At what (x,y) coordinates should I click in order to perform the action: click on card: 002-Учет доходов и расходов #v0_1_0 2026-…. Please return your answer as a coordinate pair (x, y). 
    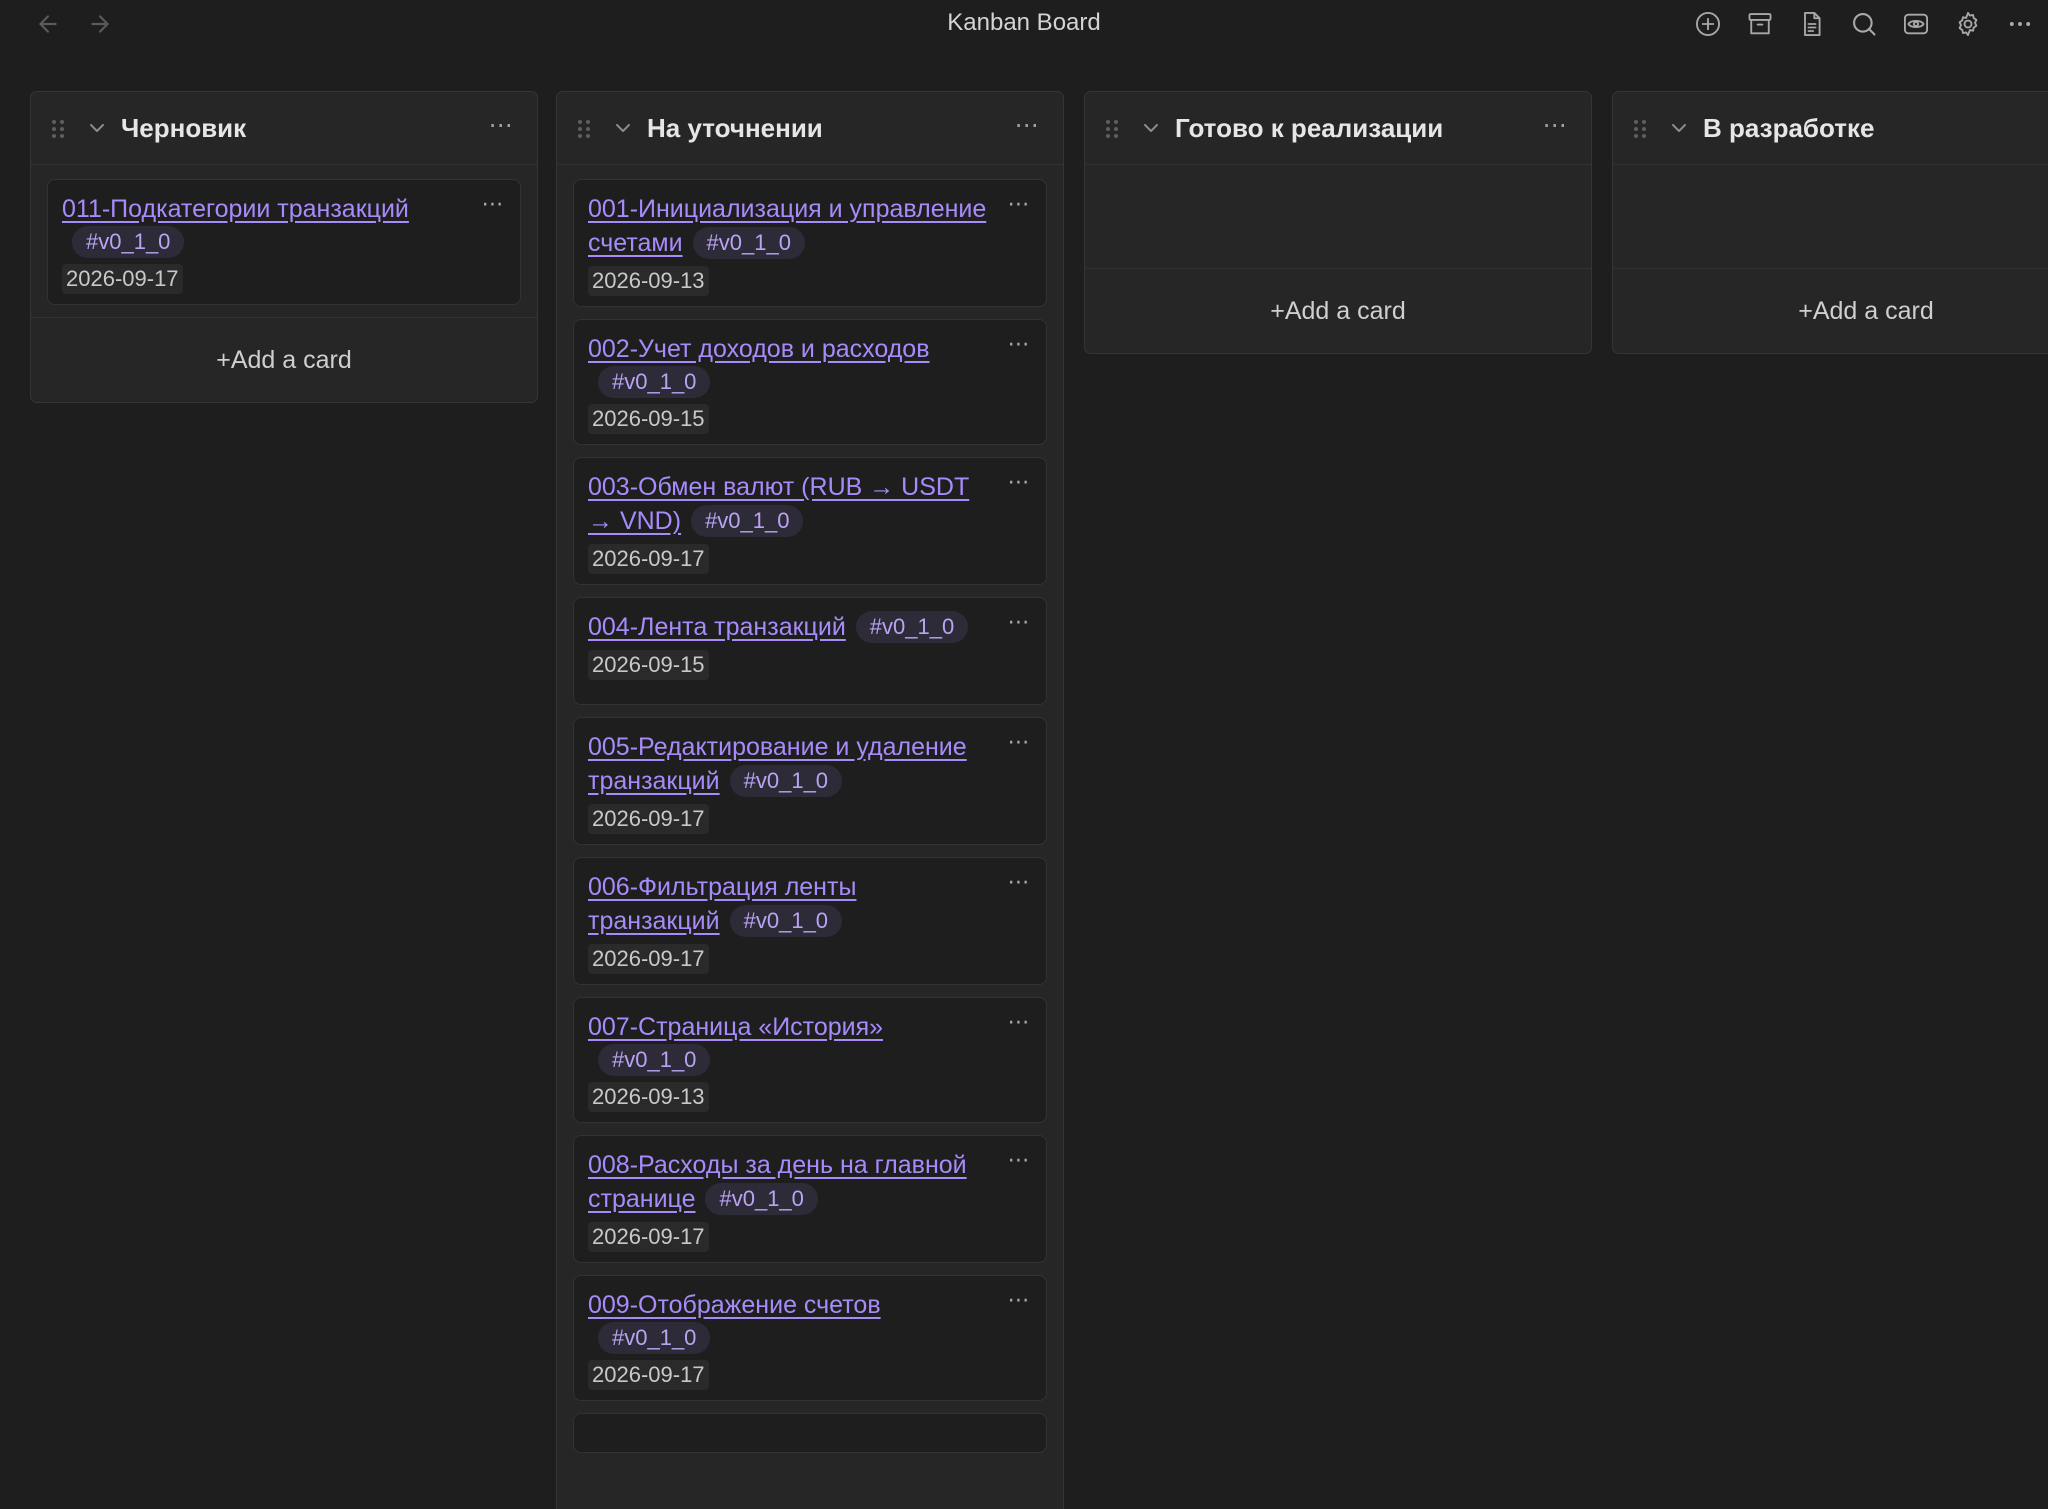
    Looking at the image, I should click on (810, 382).